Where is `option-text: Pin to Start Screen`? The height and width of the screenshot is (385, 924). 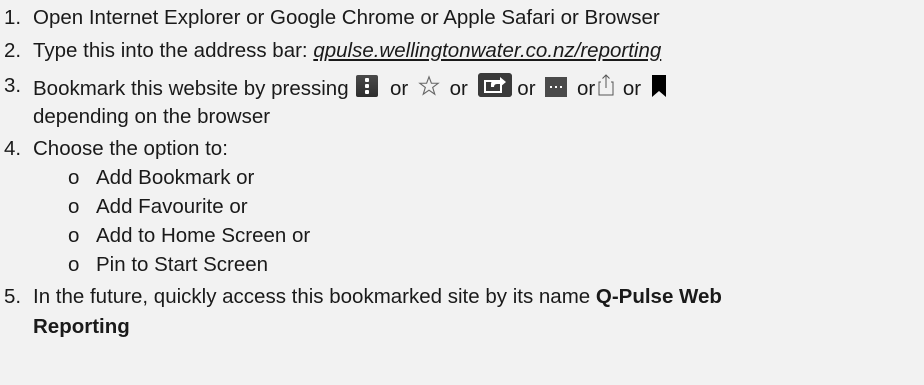
option-text: Pin to Start Screen is located at coordinates (182, 264).